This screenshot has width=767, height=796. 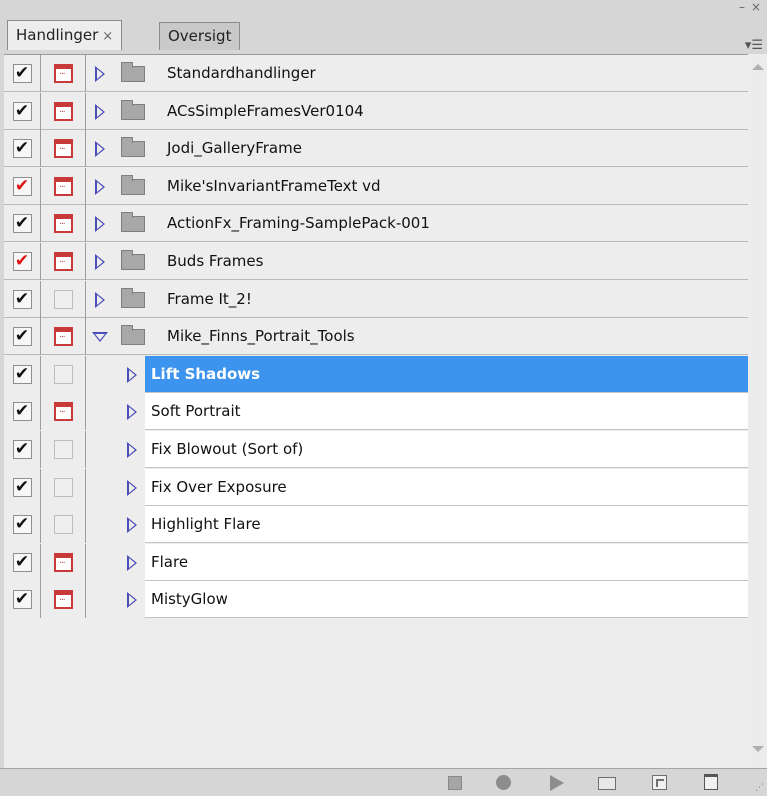 I want to click on record-icon, so click(x=503, y=782).